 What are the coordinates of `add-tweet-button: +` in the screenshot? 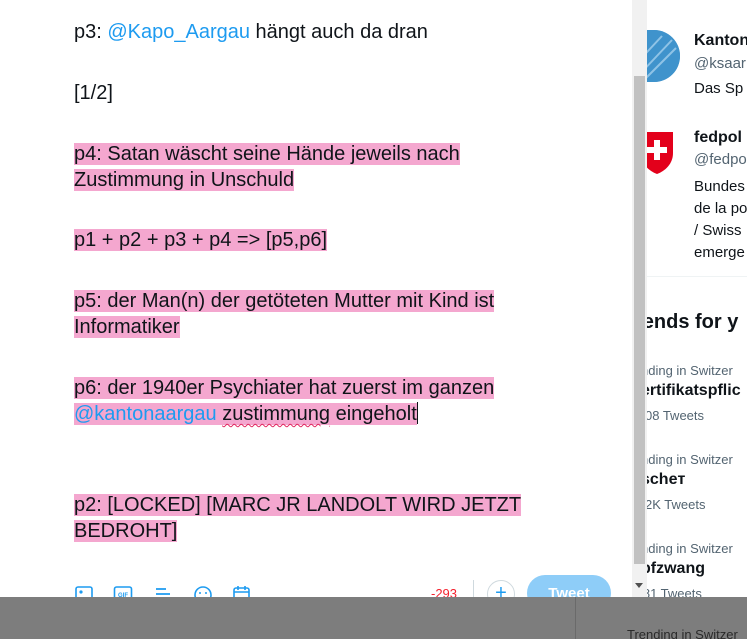 It's located at (501, 588).